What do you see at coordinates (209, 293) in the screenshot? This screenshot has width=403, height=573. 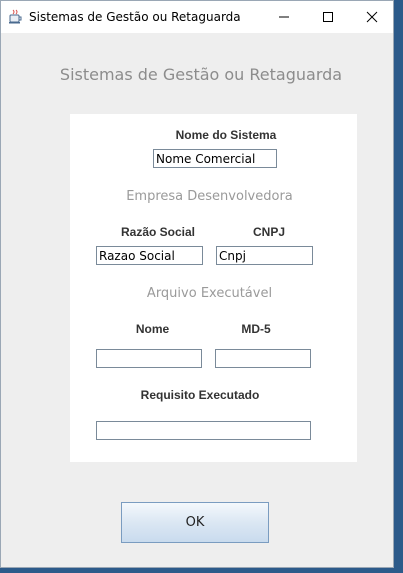 I see `arquivo-section-title: Arquivo Executável` at bounding box center [209, 293].